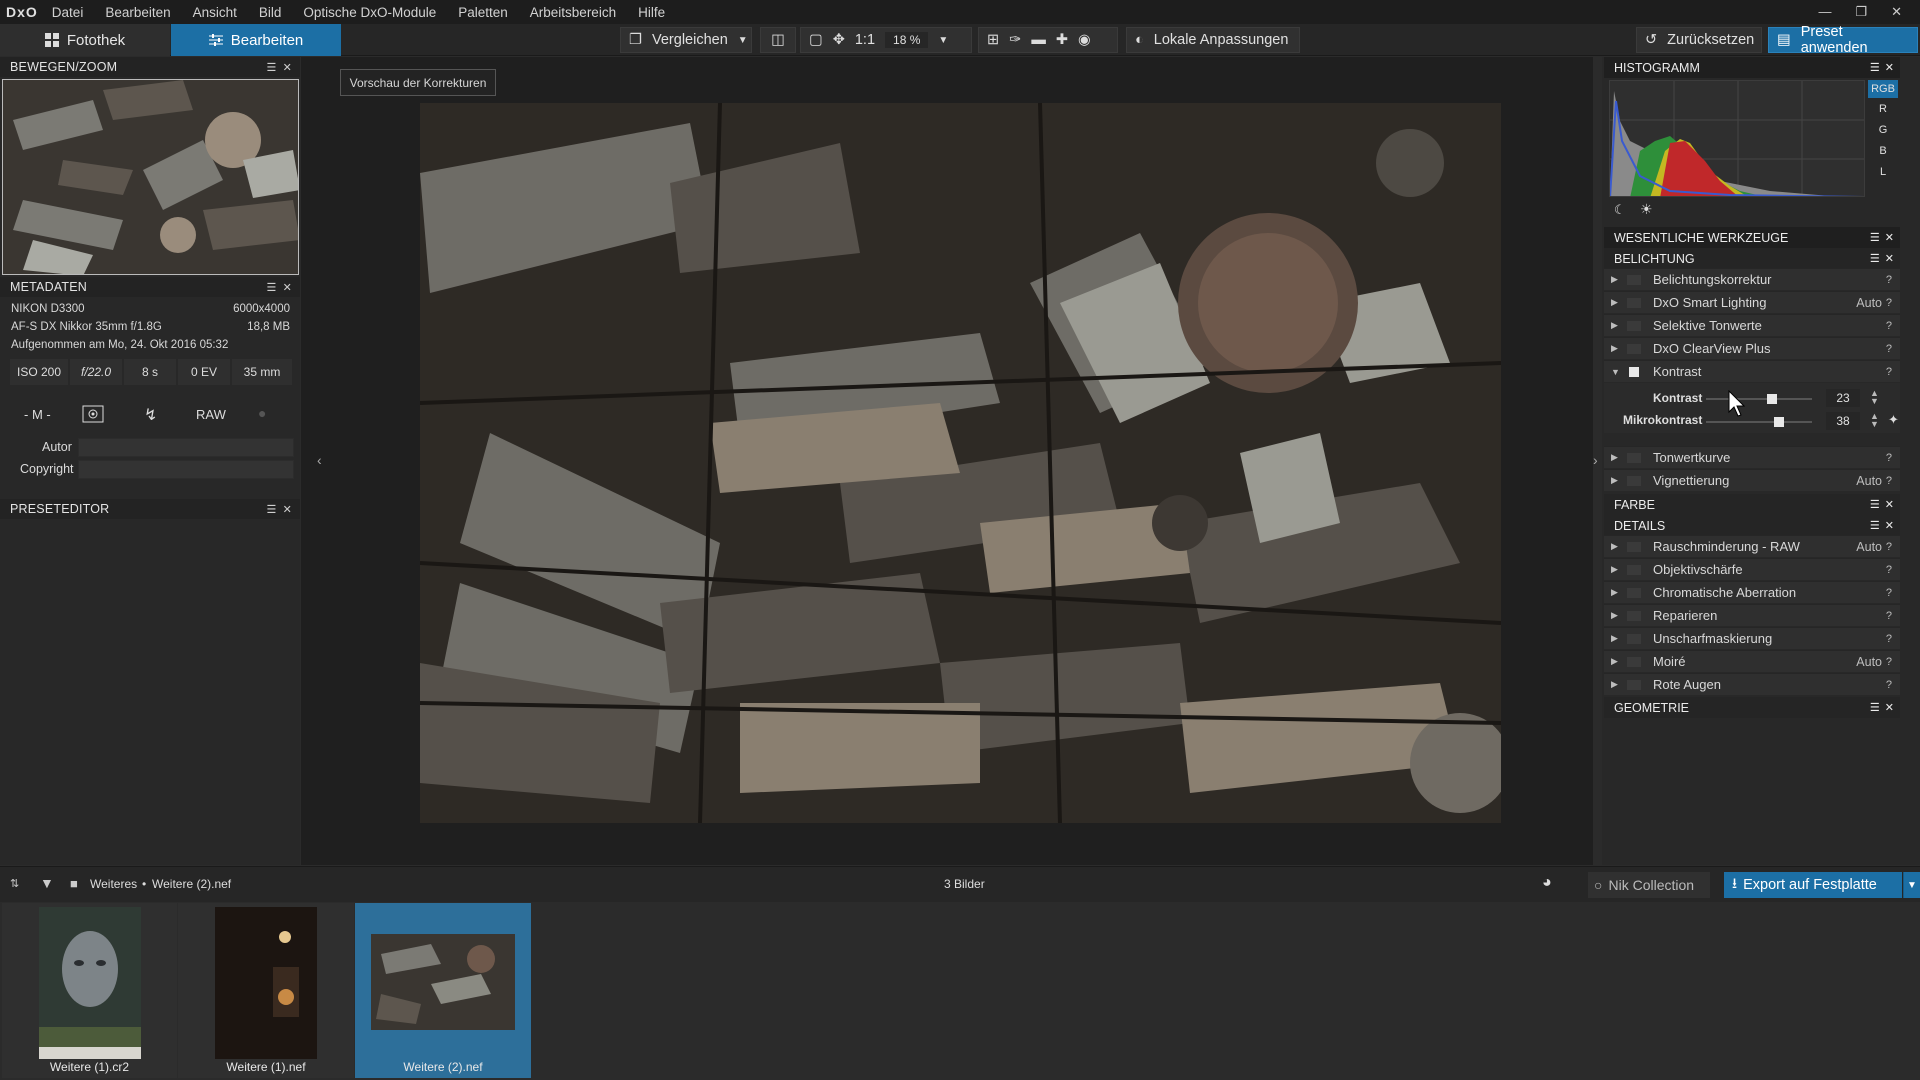  What do you see at coordinates (1752, 638) in the screenshot?
I see `tool-unscharfmaskierung: ▶ Unscharfmaskierung ?` at bounding box center [1752, 638].